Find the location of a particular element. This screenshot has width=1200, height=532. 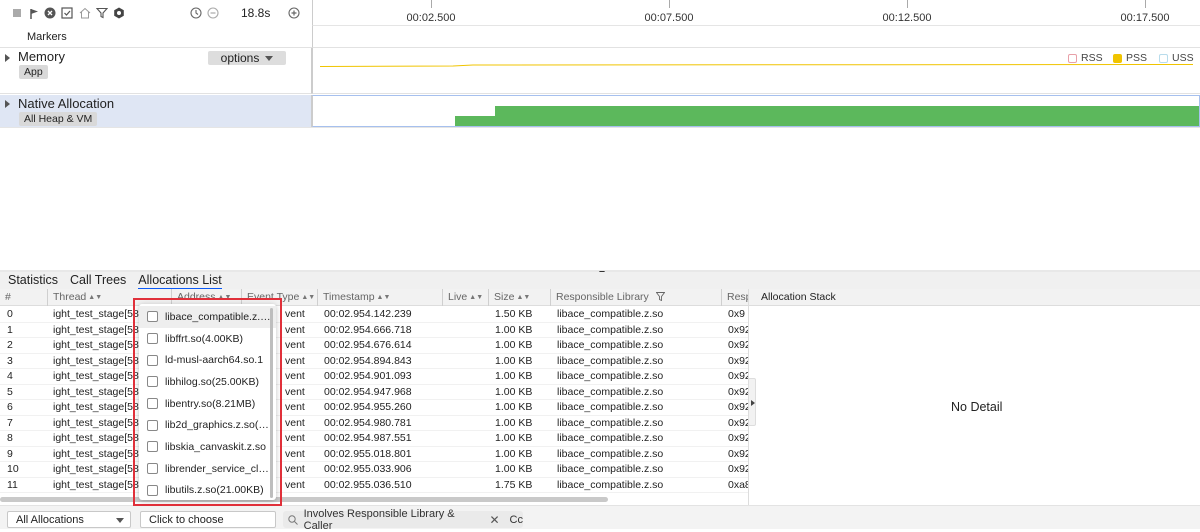

col-resp: Resp is located at coordinates (734, 297).